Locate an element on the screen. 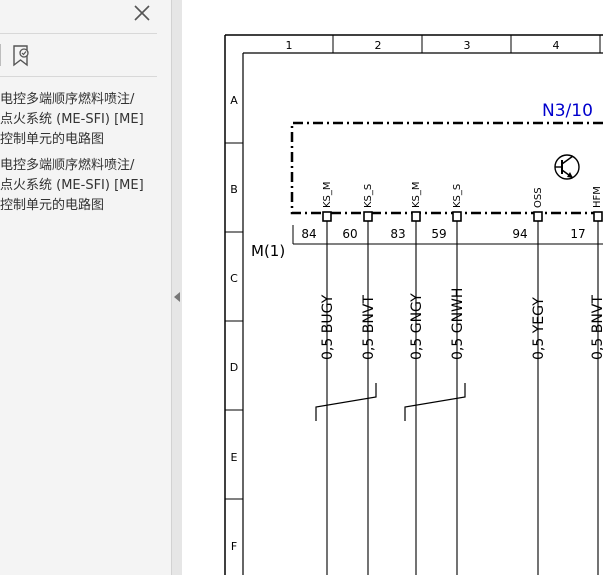 This screenshot has width=603, height=575. row-label: D is located at coordinates (234, 367).